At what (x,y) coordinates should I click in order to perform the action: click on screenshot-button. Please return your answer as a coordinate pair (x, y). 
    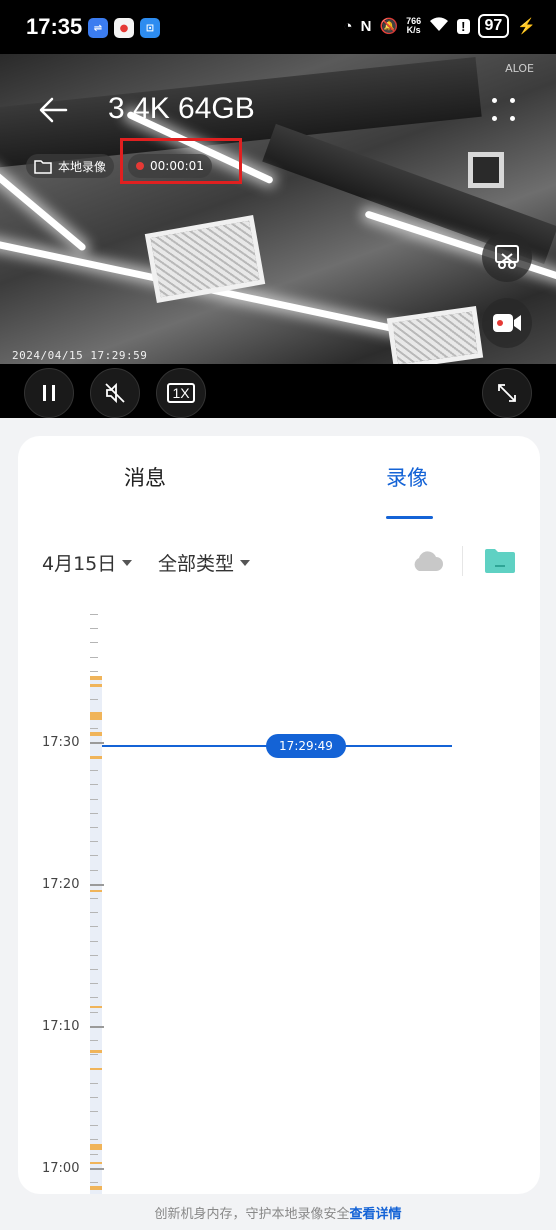
    Looking at the image, I should click on (507, 257).